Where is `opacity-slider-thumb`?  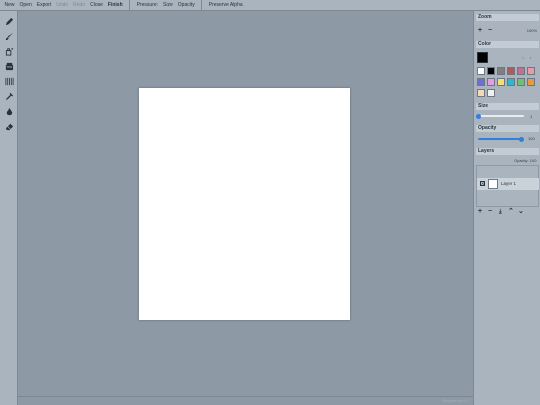 opacity-slider-thumb is located at coordinates (521, 139).